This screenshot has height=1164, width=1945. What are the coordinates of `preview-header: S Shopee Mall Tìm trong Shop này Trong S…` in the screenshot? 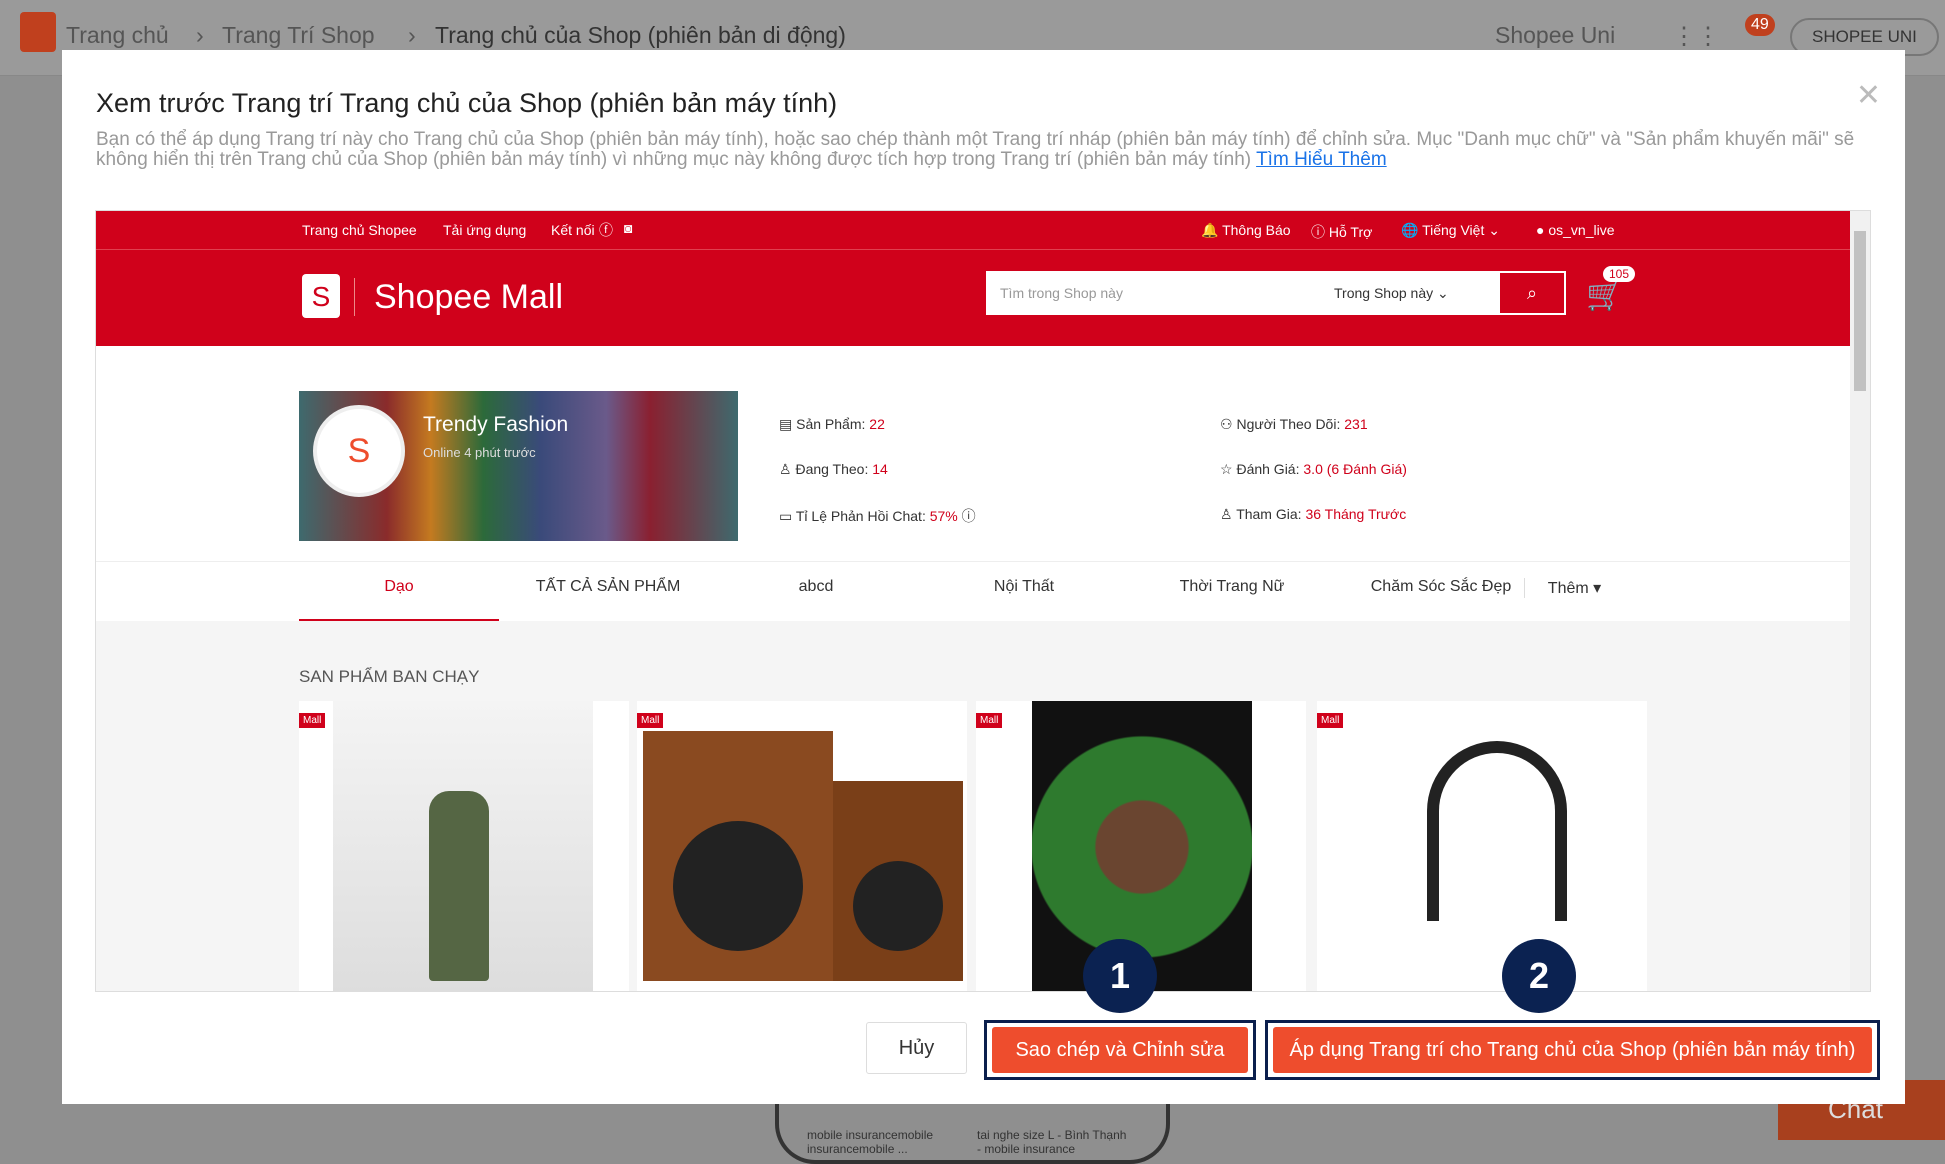 It's located at (974, 297).